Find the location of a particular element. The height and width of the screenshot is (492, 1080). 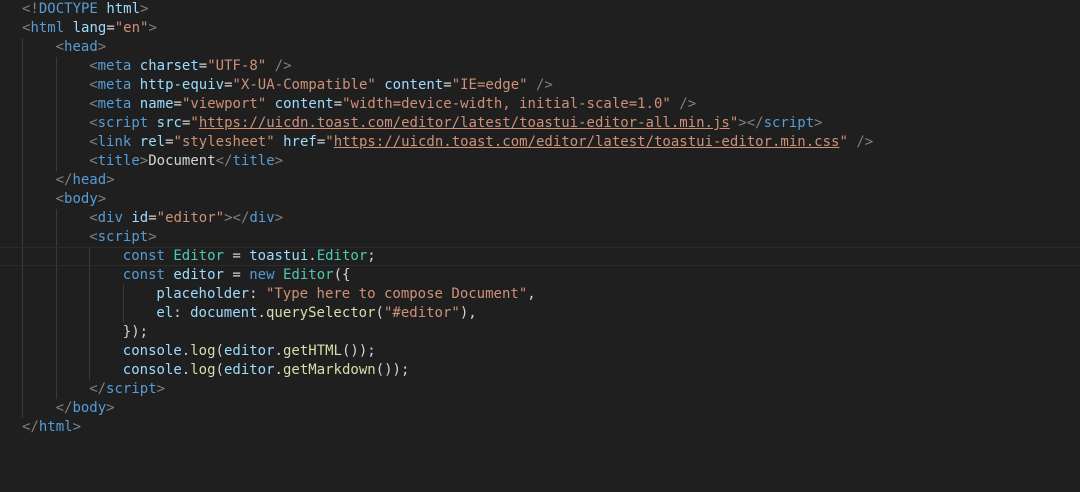

code-line: <meta charset="UTF-8" /> is located at coordinates (540, 66).